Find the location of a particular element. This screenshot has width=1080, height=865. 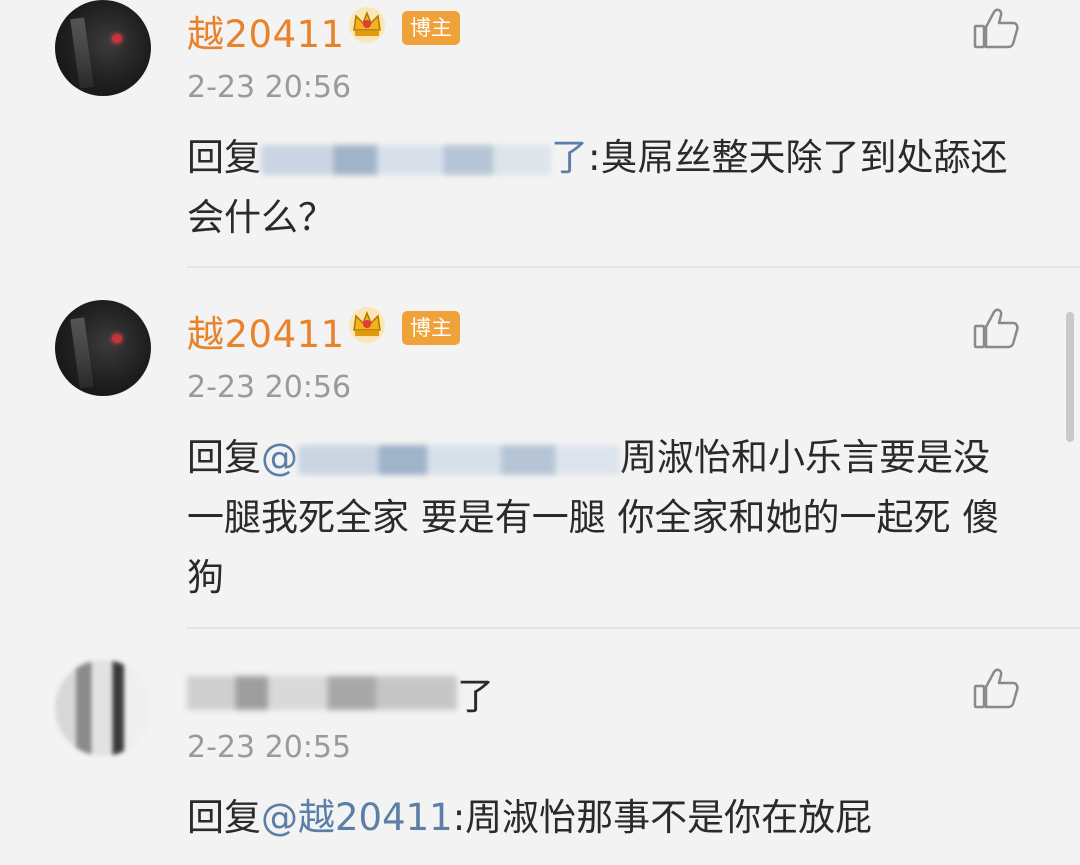

username: 了 is located at coordinates (340, 693).